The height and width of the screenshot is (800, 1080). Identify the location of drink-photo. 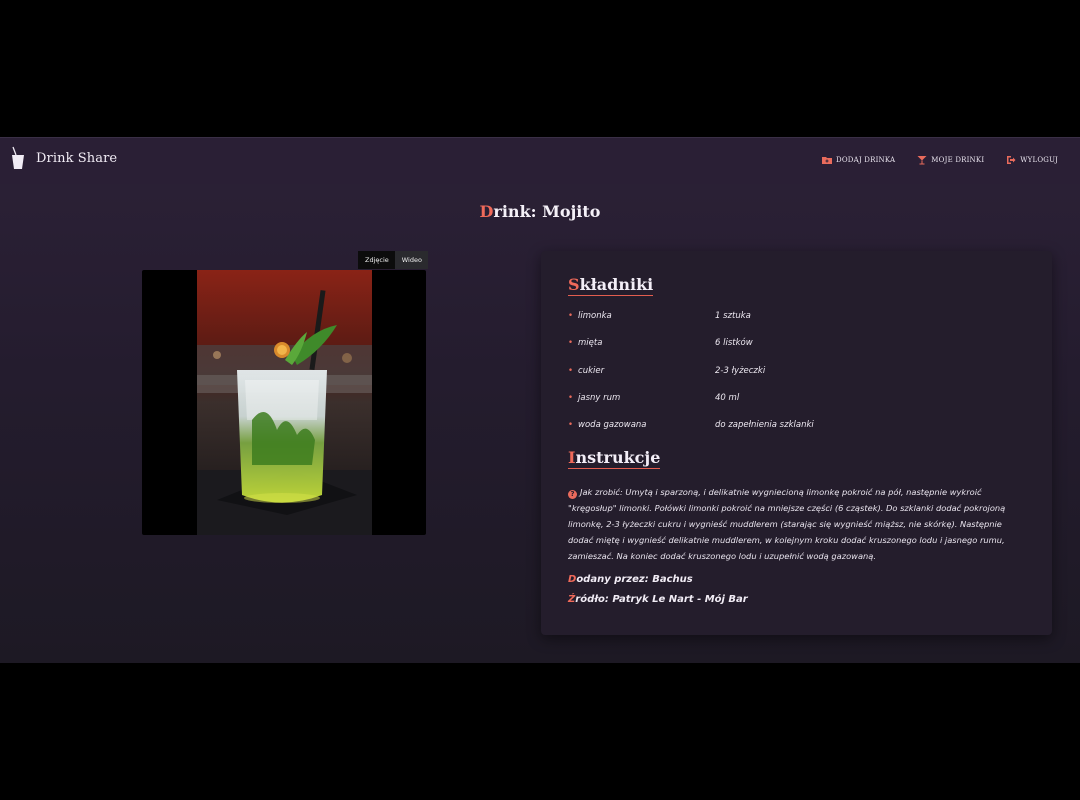
(284, 402).